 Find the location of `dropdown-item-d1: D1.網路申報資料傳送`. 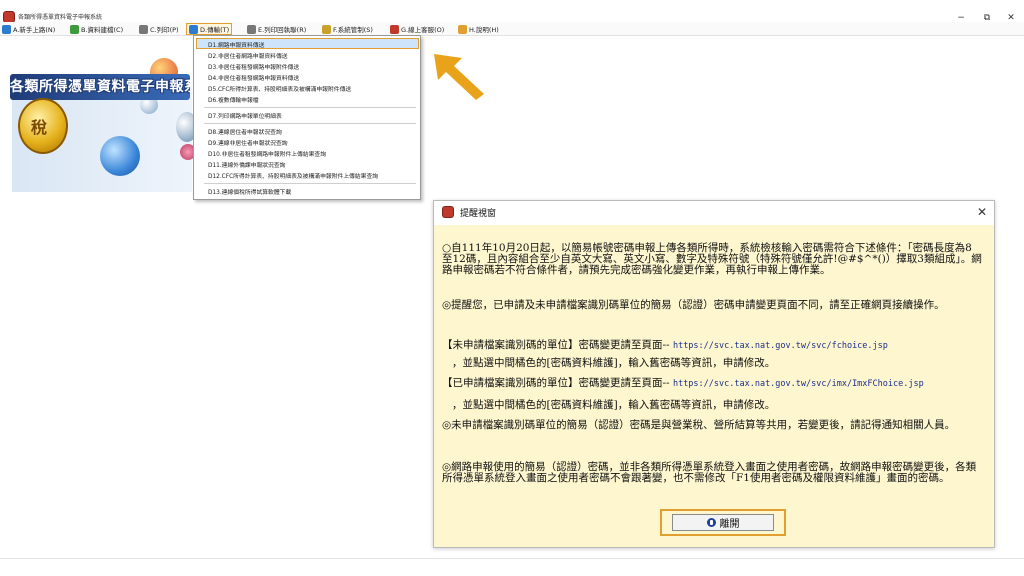

dropdown-item-d1: D1.網路申報資料傳送 is located at coordinates (236, 44).